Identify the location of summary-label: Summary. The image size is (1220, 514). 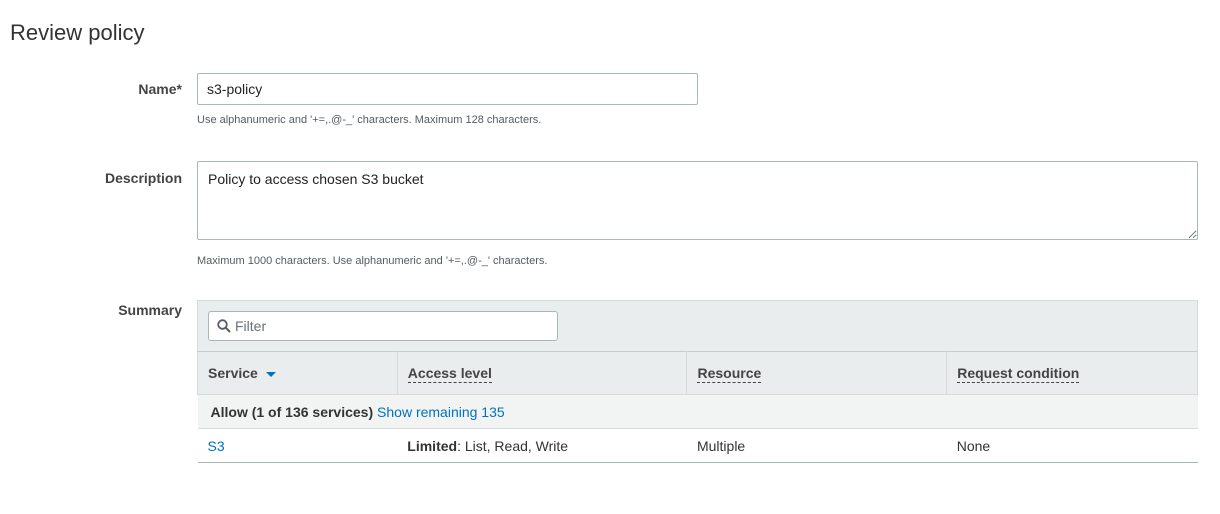
(150, 310).